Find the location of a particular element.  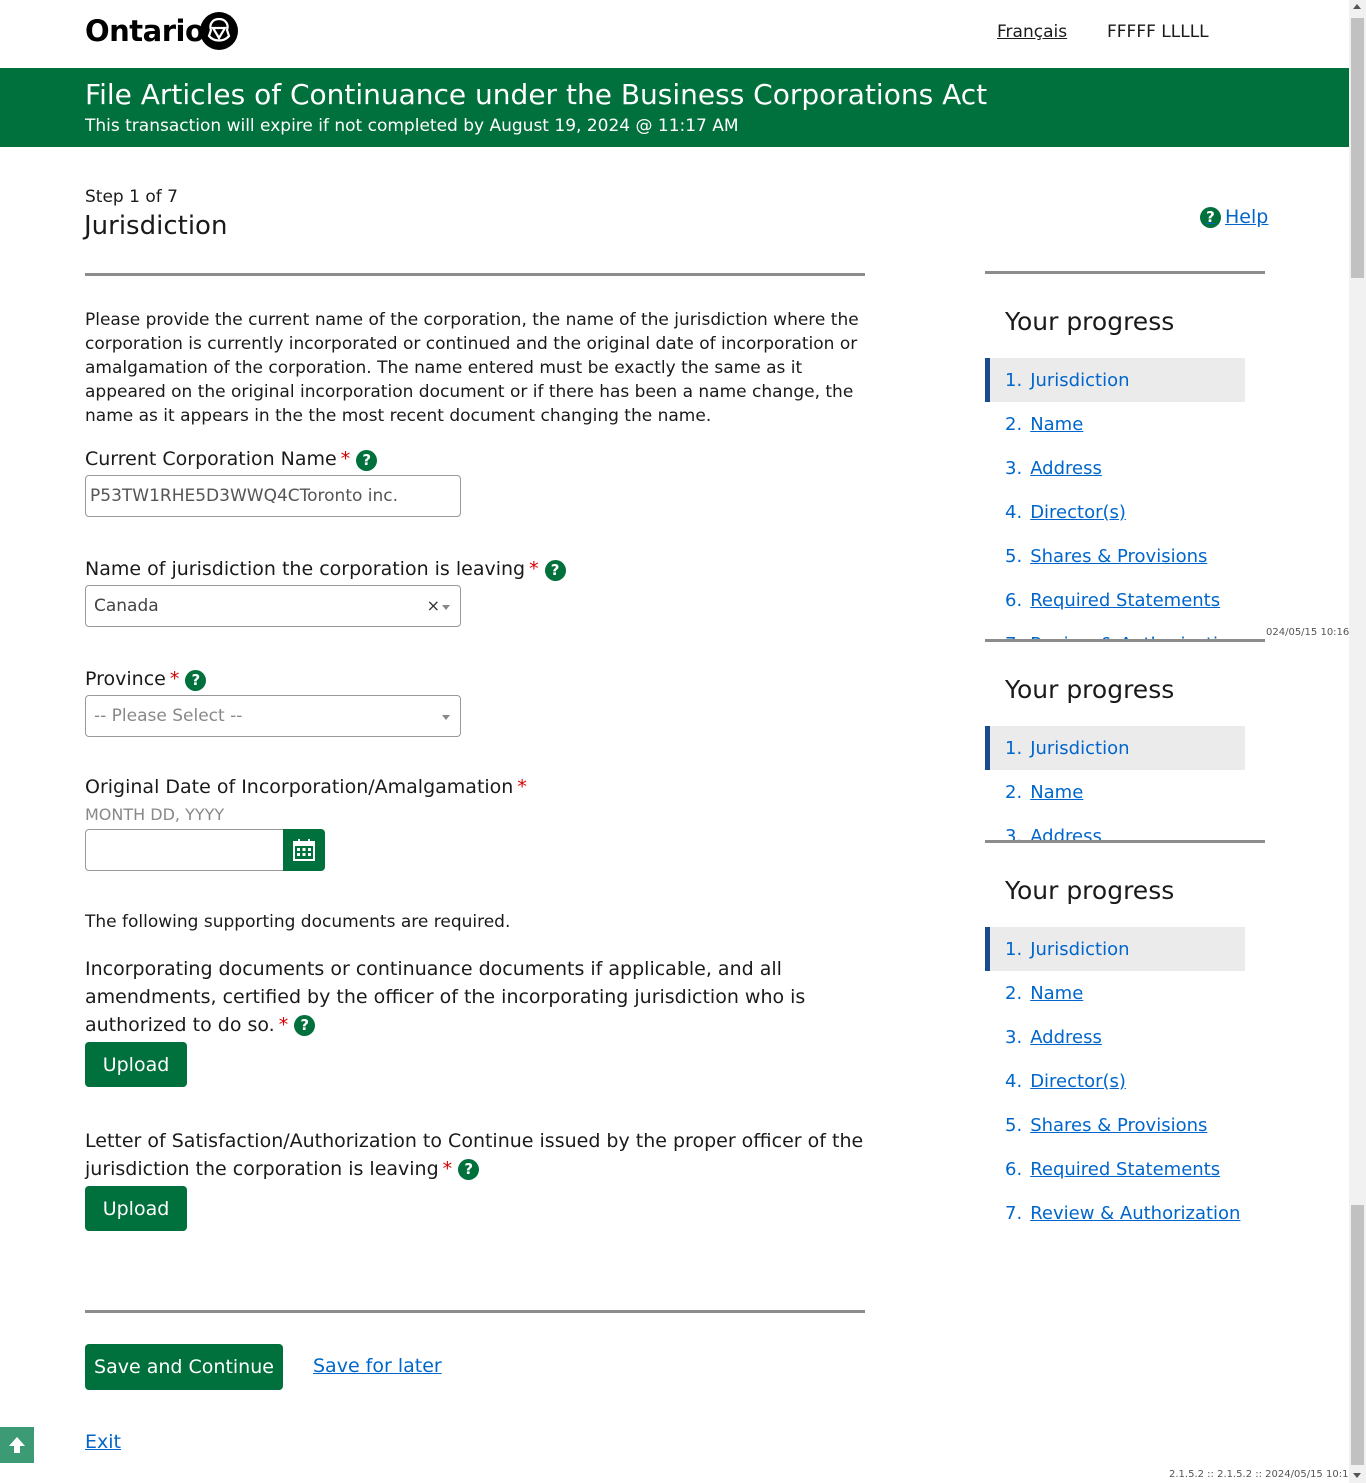

step-title: Jurisdiction is located at coordinates (156, 226).